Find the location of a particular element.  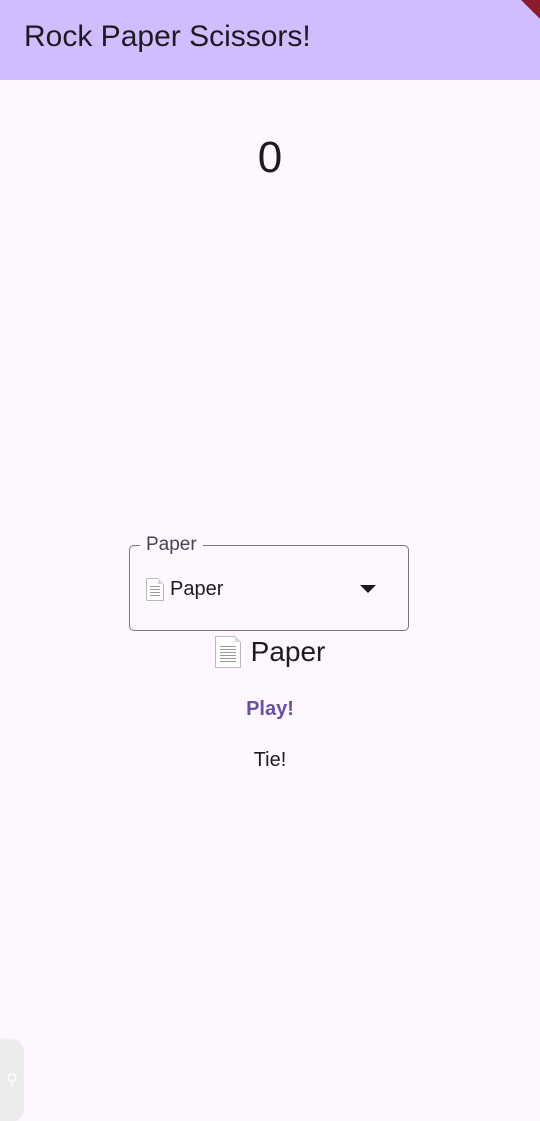

debug-banner is located at coordinates (520, 20).